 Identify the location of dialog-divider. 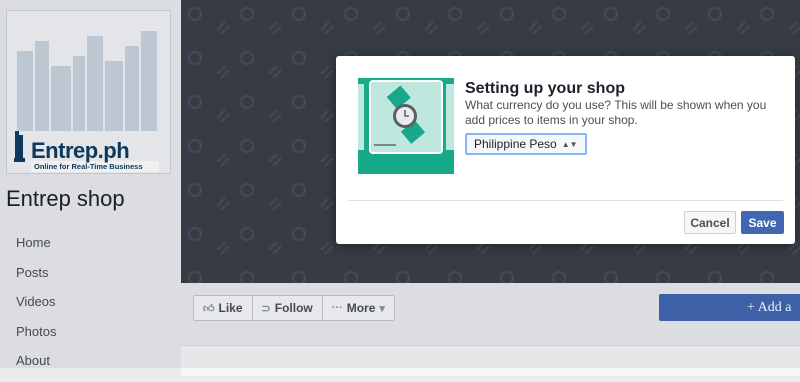
(565, 200).